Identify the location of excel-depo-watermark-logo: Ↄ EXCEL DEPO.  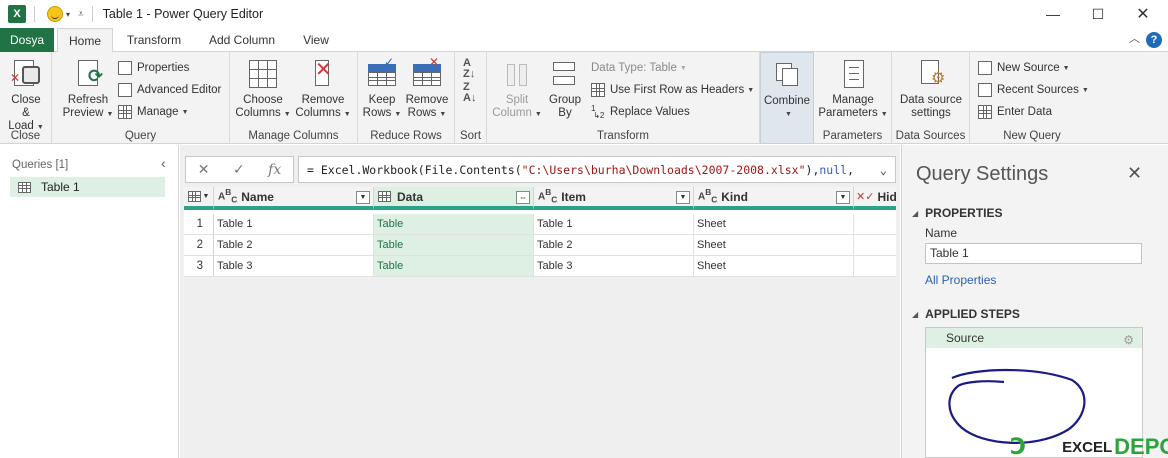
(1089, 446).